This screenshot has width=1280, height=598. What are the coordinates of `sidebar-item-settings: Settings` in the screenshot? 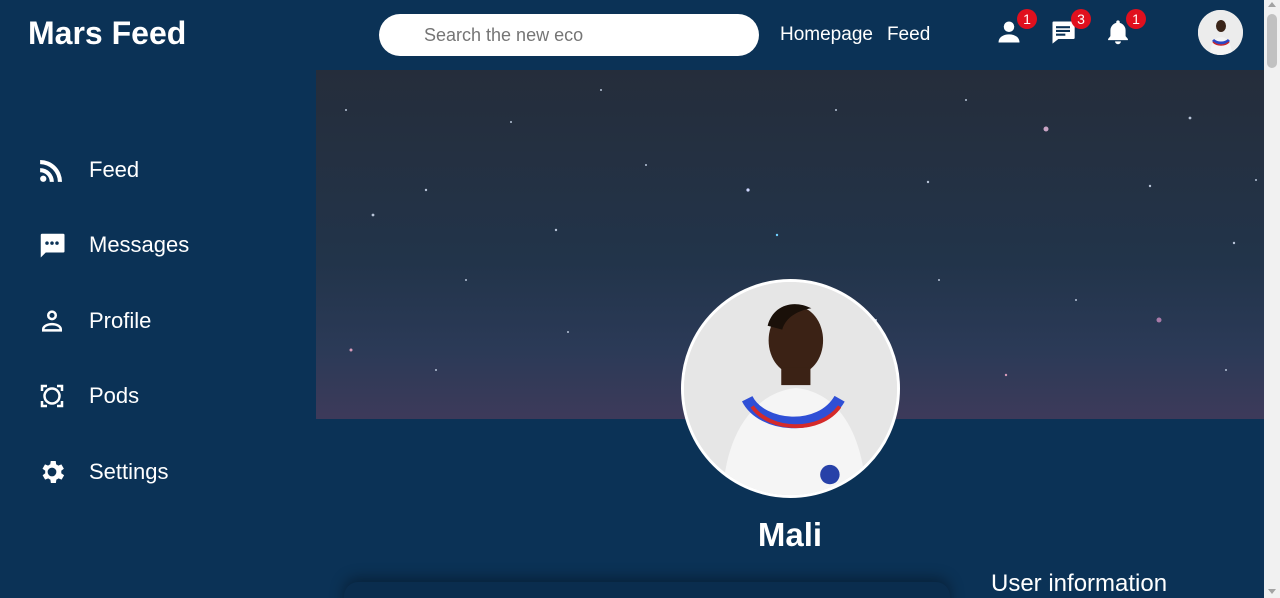 It's located at (102, 472).